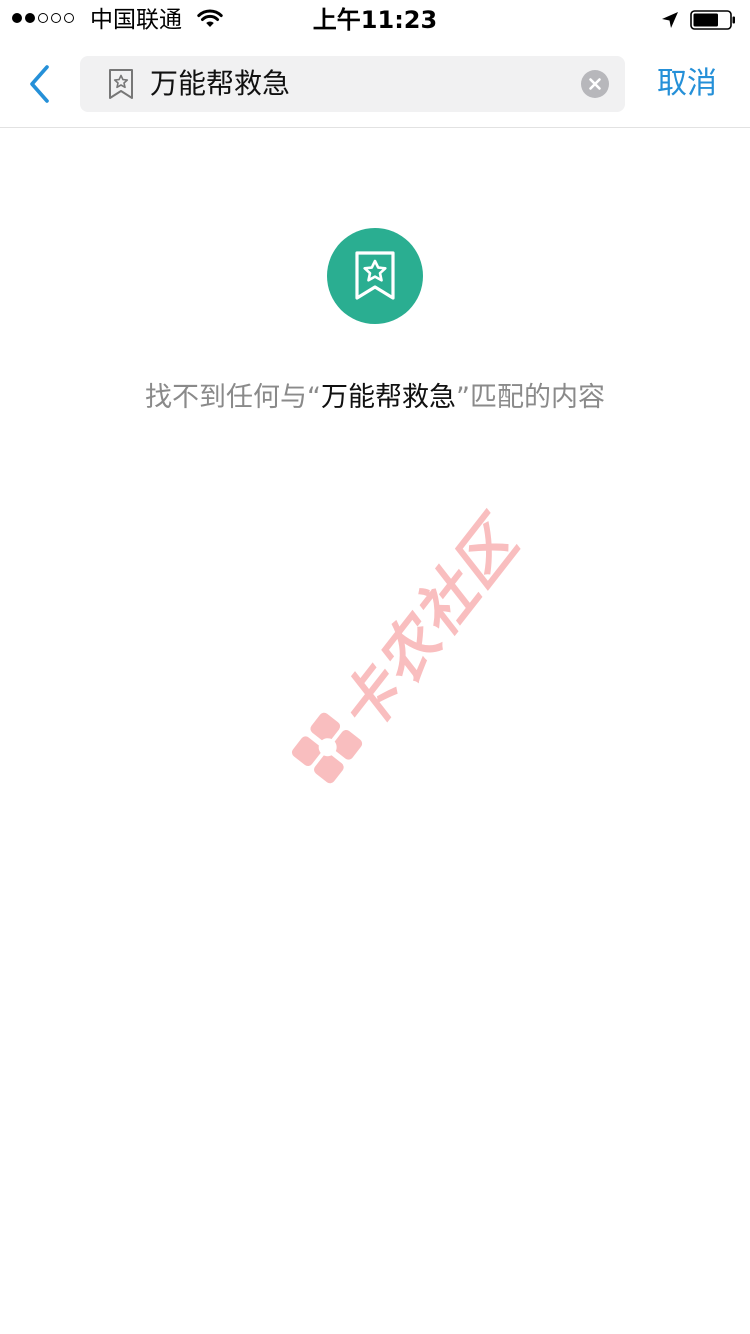  I want to click on watermark-text: 卡农社区, so click(428, 627).